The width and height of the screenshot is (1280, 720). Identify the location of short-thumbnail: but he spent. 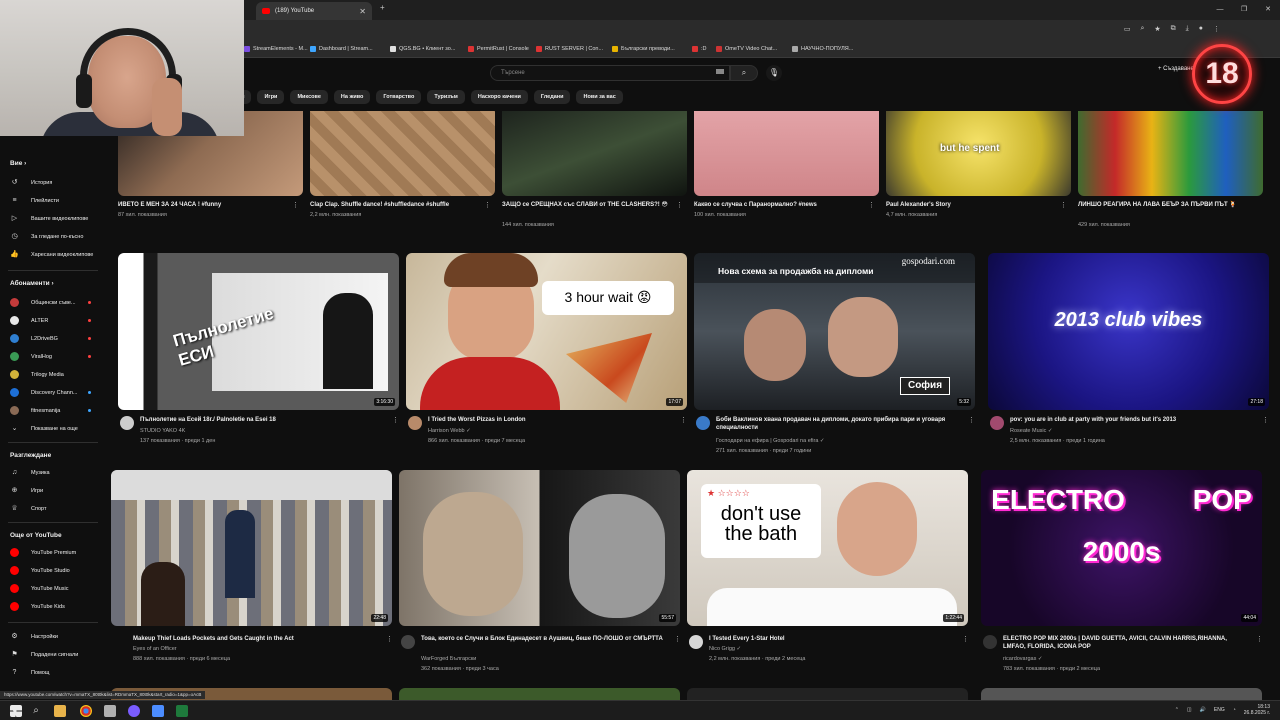
(978, 153).